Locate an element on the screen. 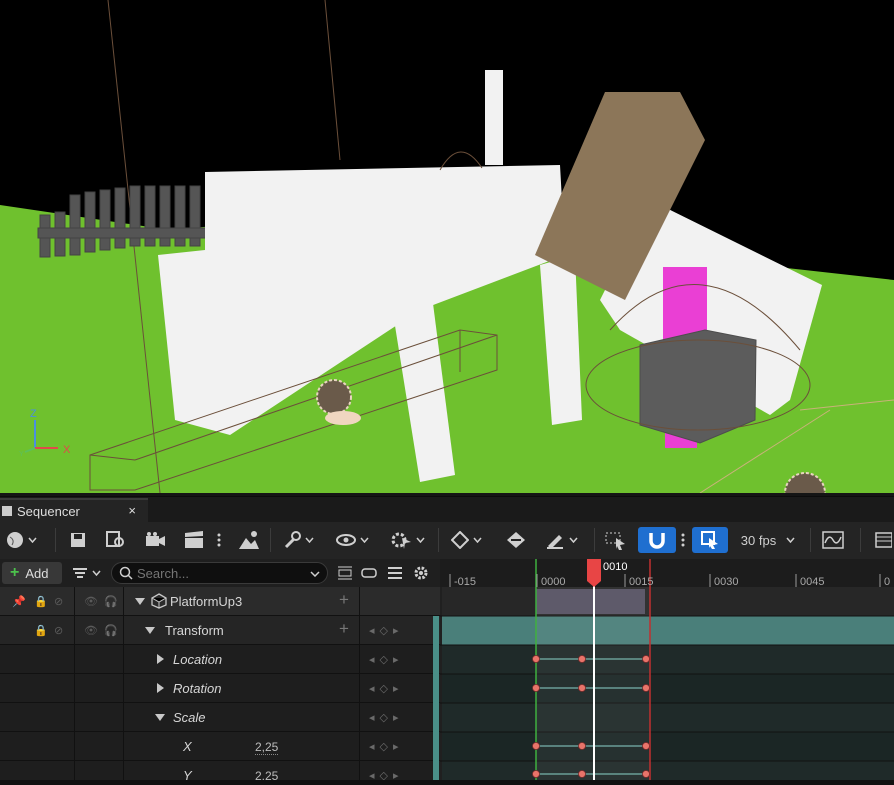  find-asset-icon is located at coordinates (115, 539).